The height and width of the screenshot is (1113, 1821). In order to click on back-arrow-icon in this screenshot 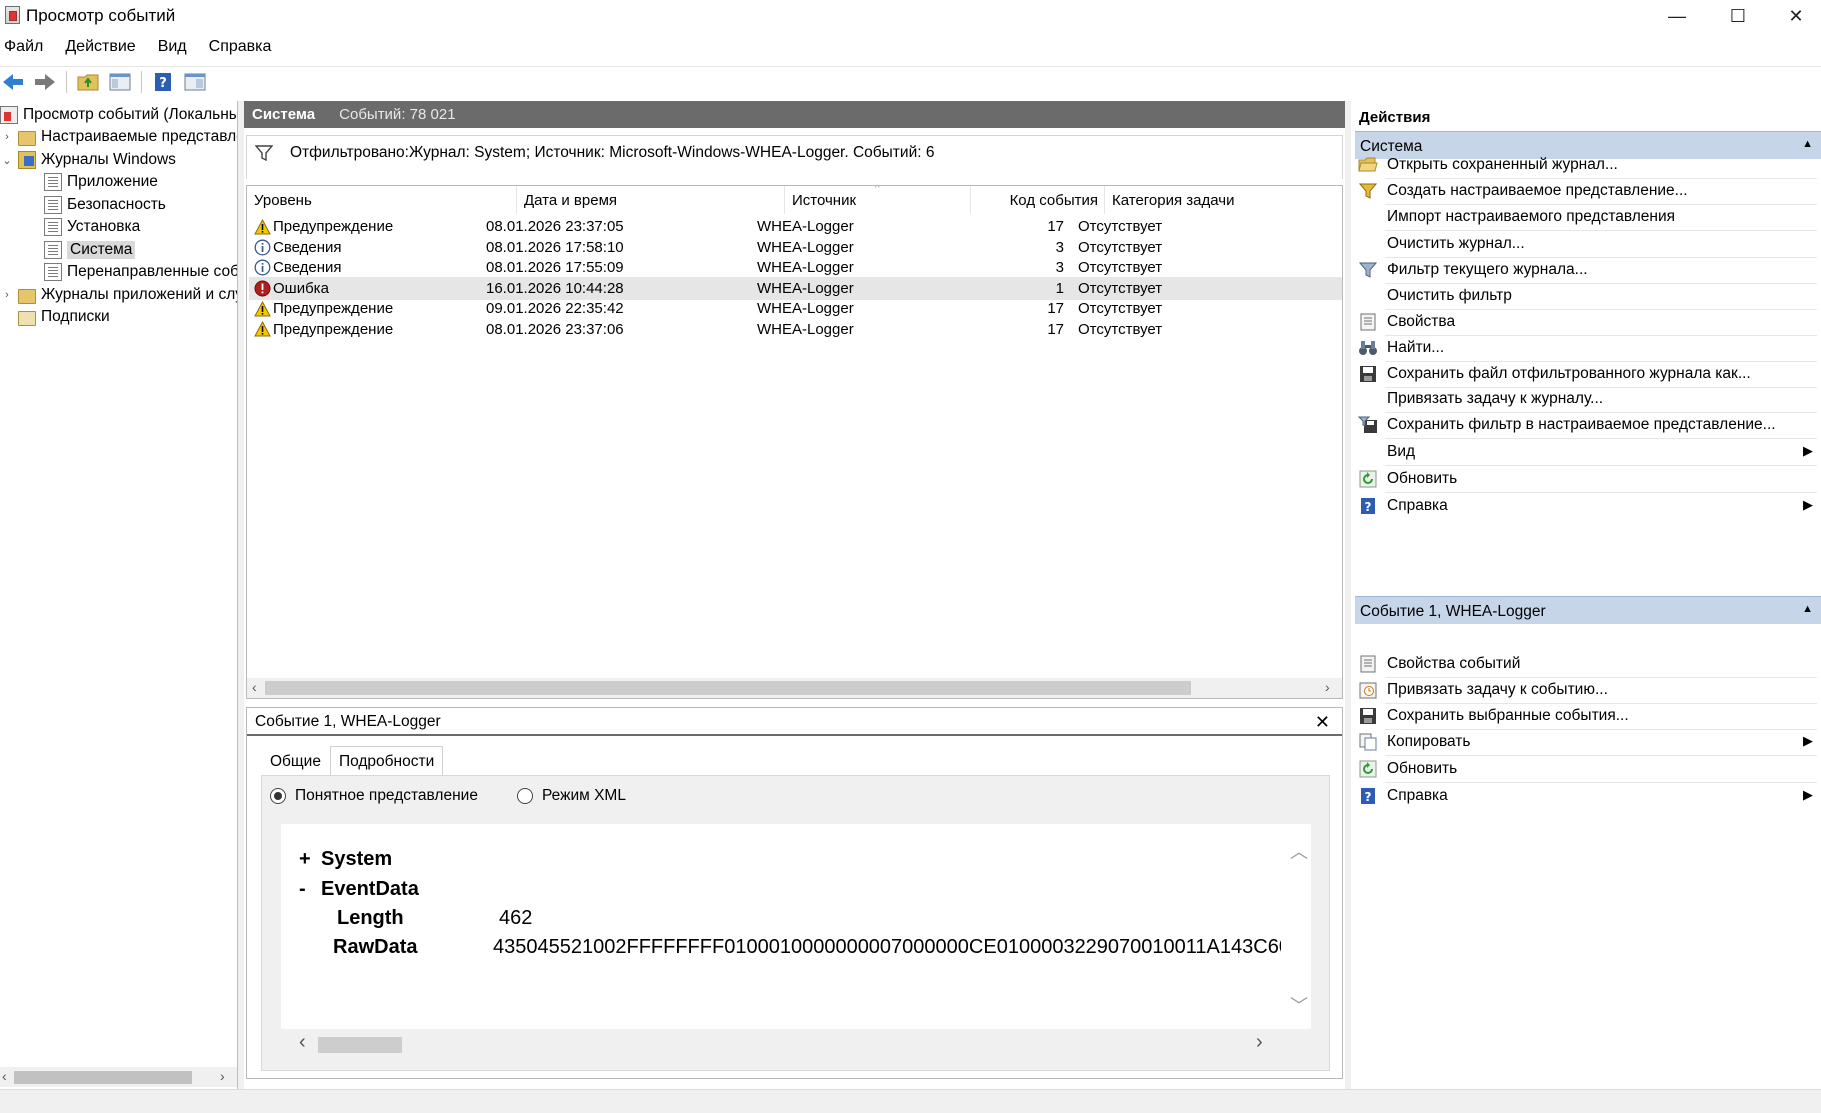, I will do `click(13, 82)`.